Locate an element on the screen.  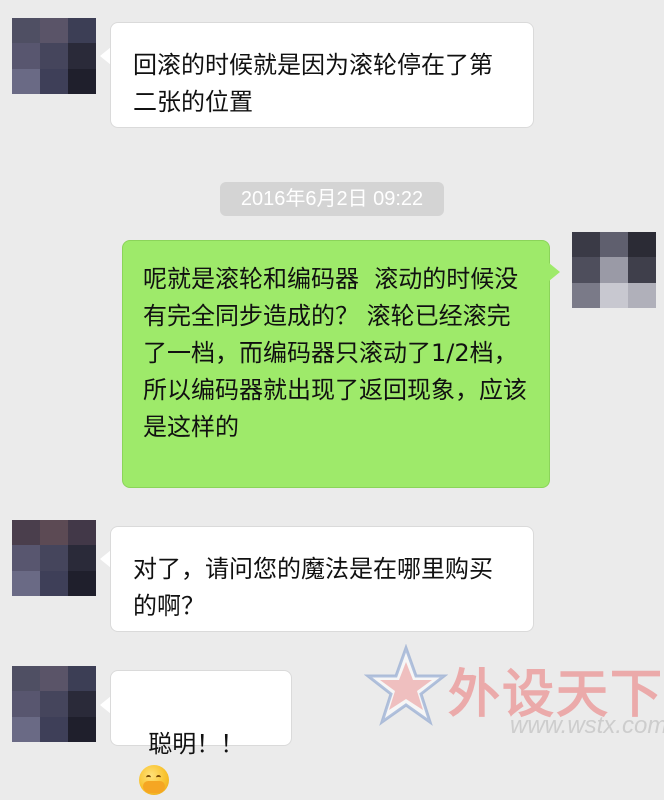
timestamp-label: 2016年6月2日 09:22 is located at coordinates (332, 199).